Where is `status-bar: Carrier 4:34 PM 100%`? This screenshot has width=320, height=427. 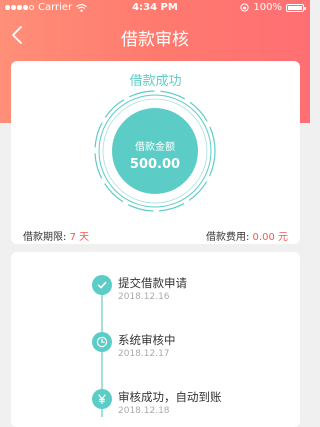 status-bar: Carrier 4:34 PM 100% is located at coordinates (155, 8).